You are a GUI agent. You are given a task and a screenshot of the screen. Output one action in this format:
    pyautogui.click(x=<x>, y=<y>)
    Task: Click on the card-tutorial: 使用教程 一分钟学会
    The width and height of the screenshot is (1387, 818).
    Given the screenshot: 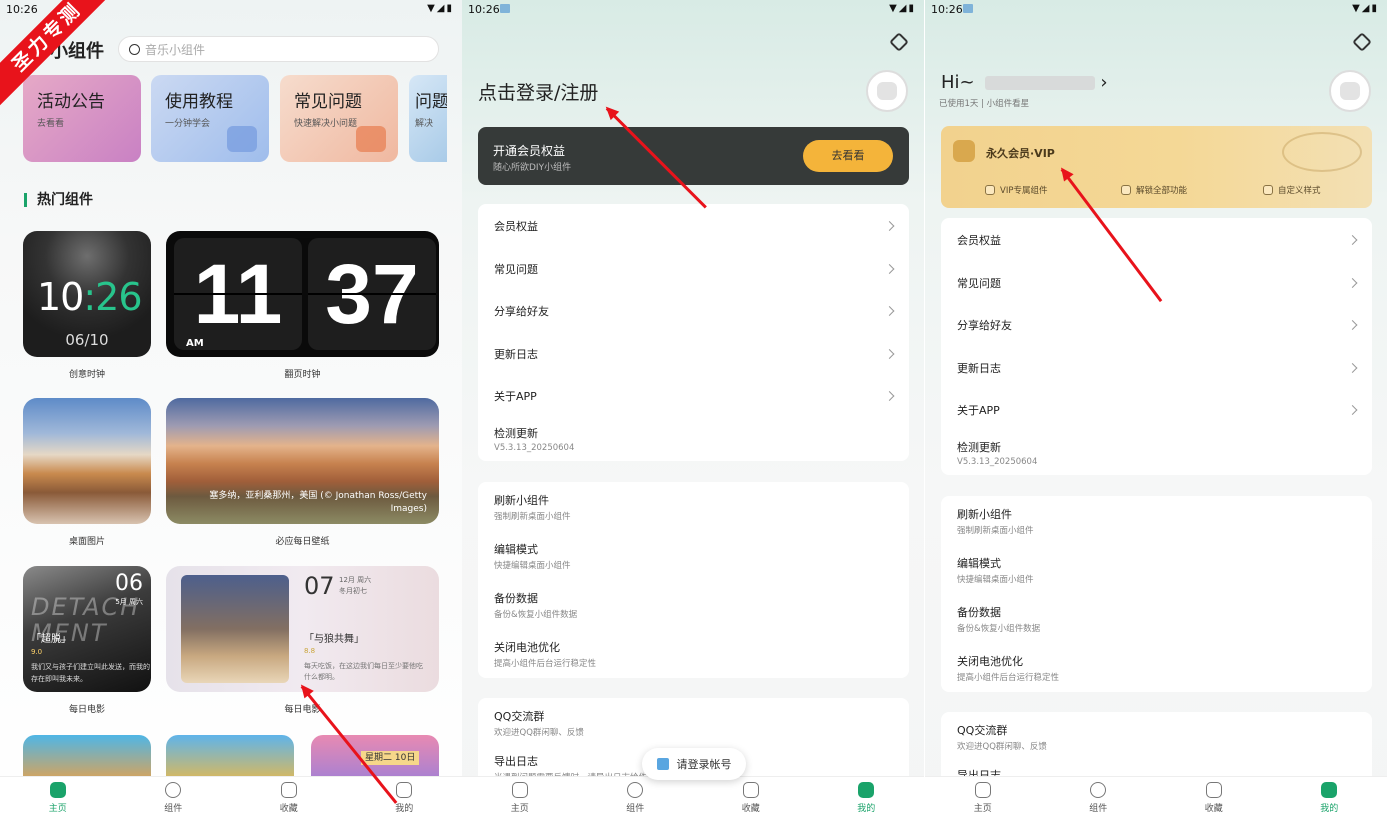 What is the action you would take?
    pyautogui.click(x=210, y=118)
    